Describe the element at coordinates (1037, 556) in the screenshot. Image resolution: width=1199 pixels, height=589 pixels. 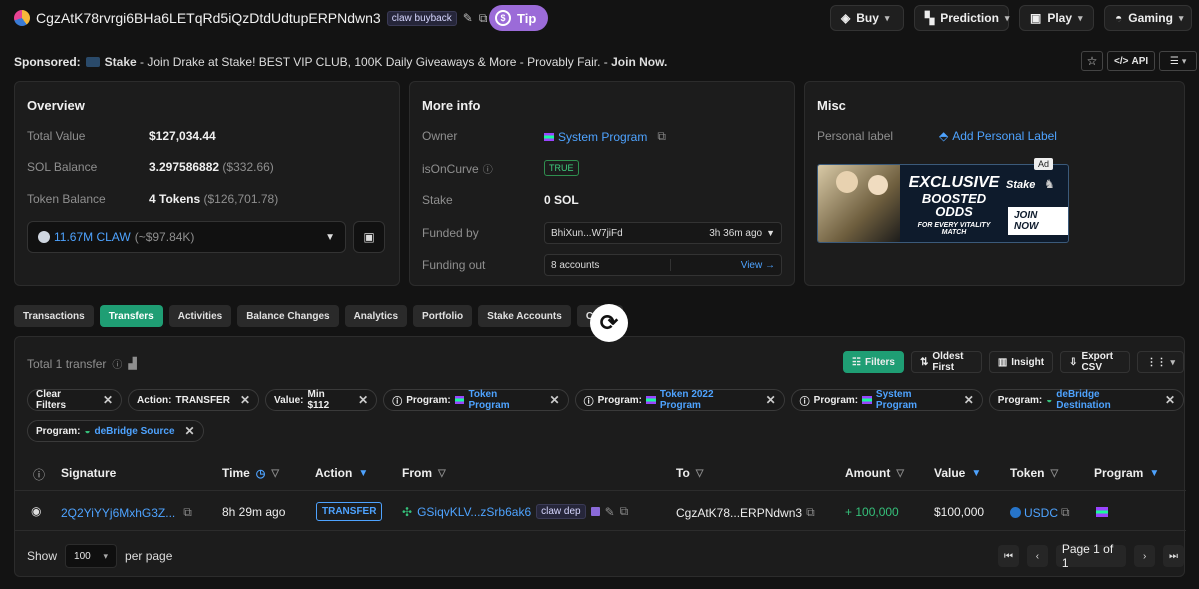
I see `prev-page-button: ‹` at that location.